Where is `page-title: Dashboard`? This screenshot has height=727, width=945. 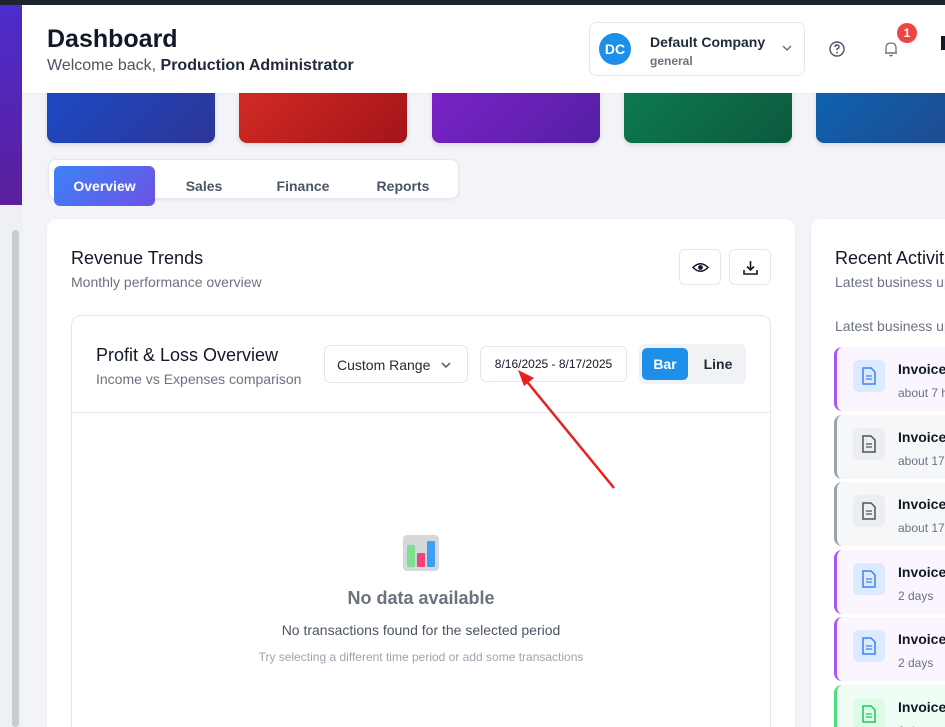
page-title: Dashboard is located at coordinates (112, 39).